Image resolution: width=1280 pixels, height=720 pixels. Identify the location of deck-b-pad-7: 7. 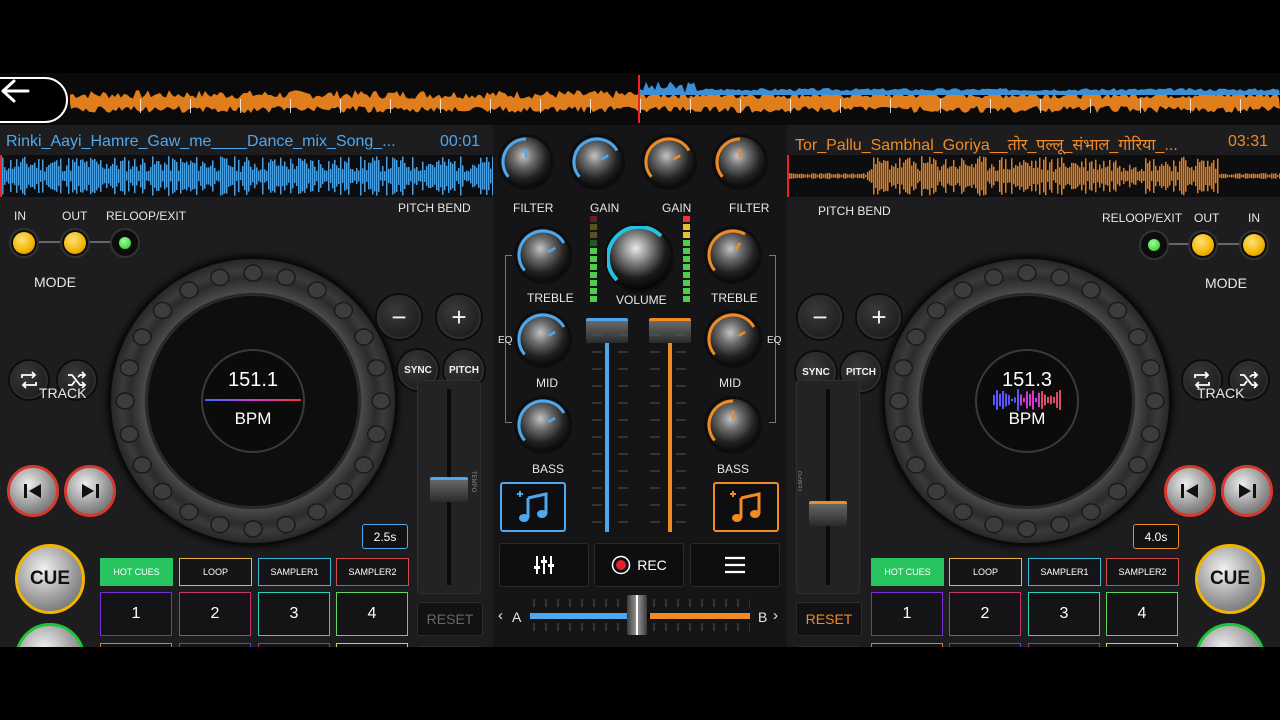
(1064, 645).